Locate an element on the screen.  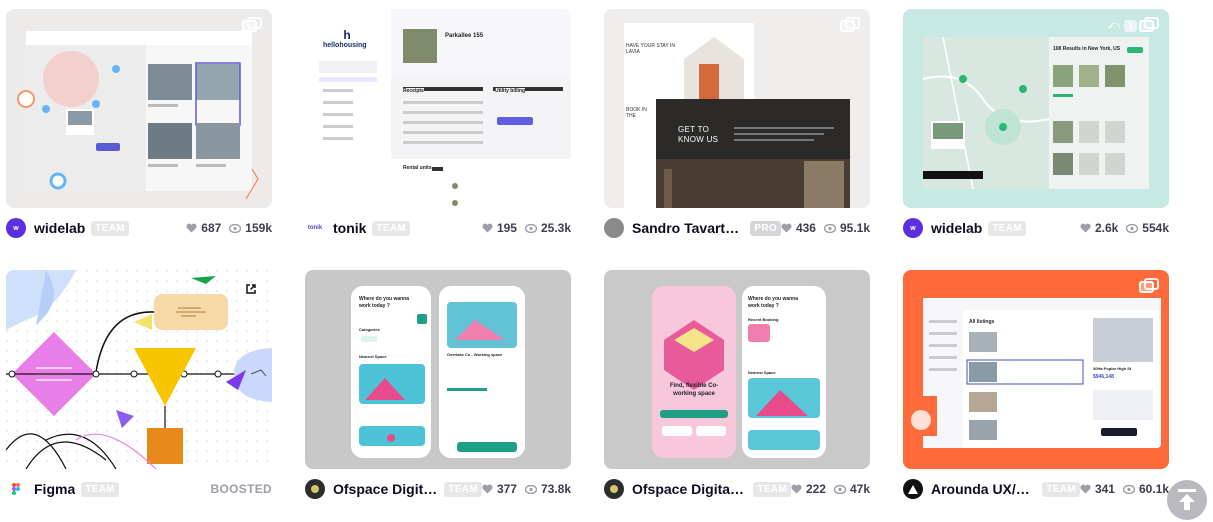
views-stat: 73.8k is located at coordinates (547, 489).